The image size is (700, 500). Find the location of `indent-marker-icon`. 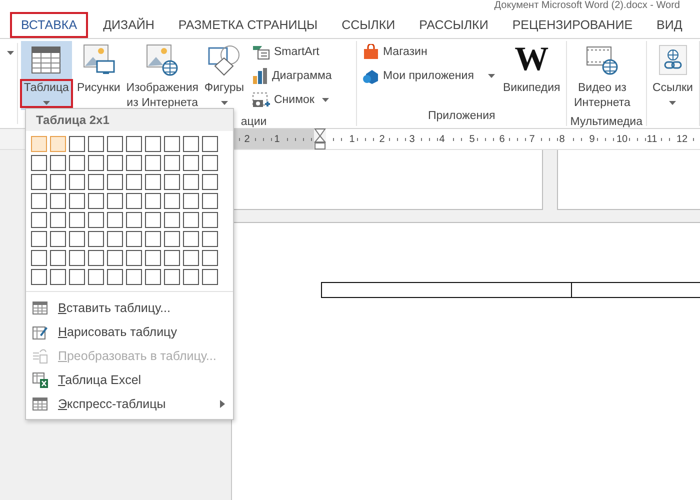

indent-marker-icon is located at coordinates (320, 139).